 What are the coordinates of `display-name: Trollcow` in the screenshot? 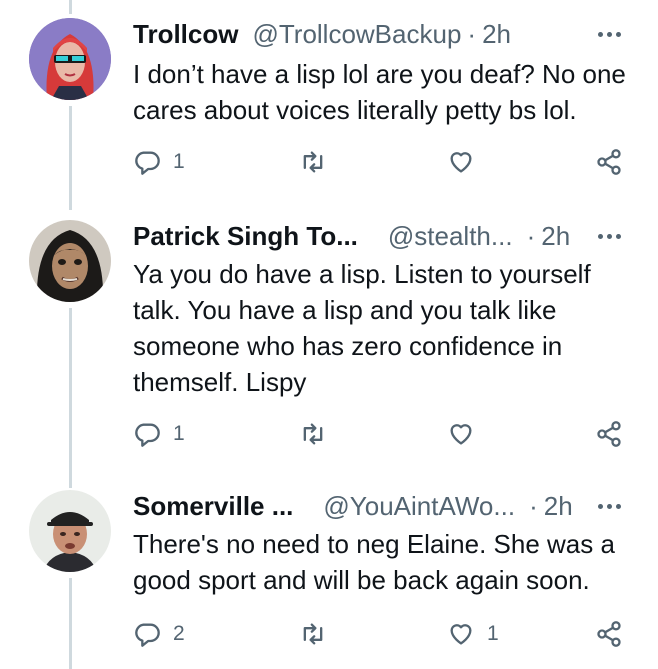 It's located at (185, 34).